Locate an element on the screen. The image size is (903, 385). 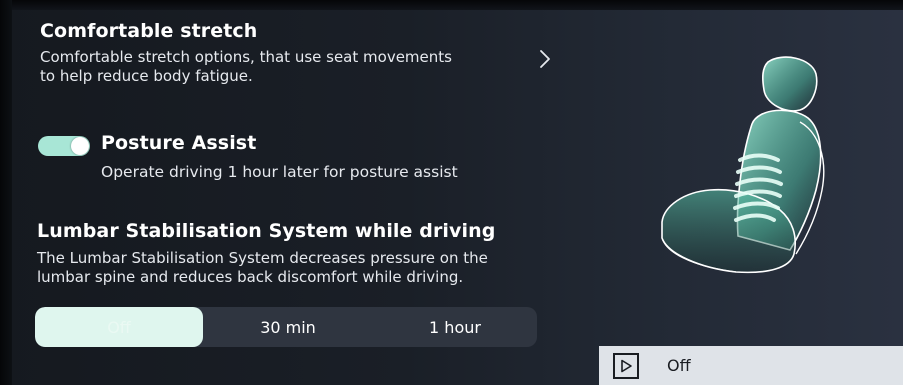
lumbar-duration-selector: Off 30 min 1 hour is located at coordinates (286, 327).